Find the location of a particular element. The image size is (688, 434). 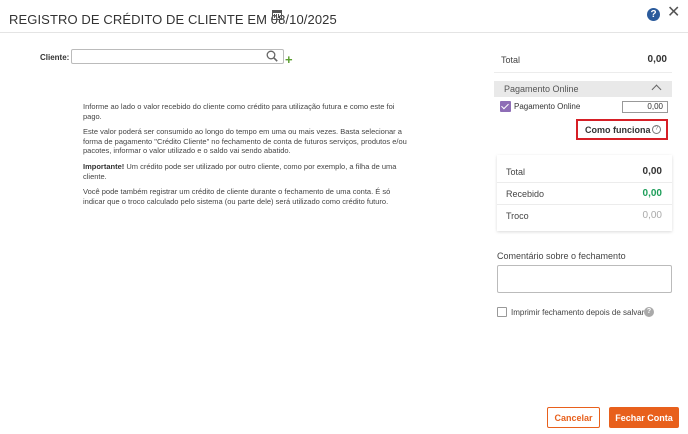

summary-card: Total 0,00 Recebido 0,00 Troco 0,00 is located at coordinates (584, 193).